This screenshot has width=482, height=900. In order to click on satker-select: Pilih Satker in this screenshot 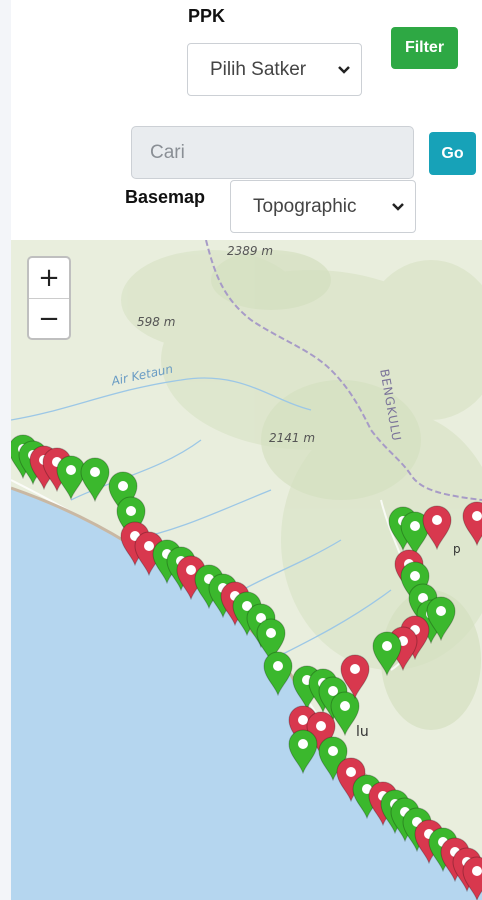, I will do `click(274, 69)`.